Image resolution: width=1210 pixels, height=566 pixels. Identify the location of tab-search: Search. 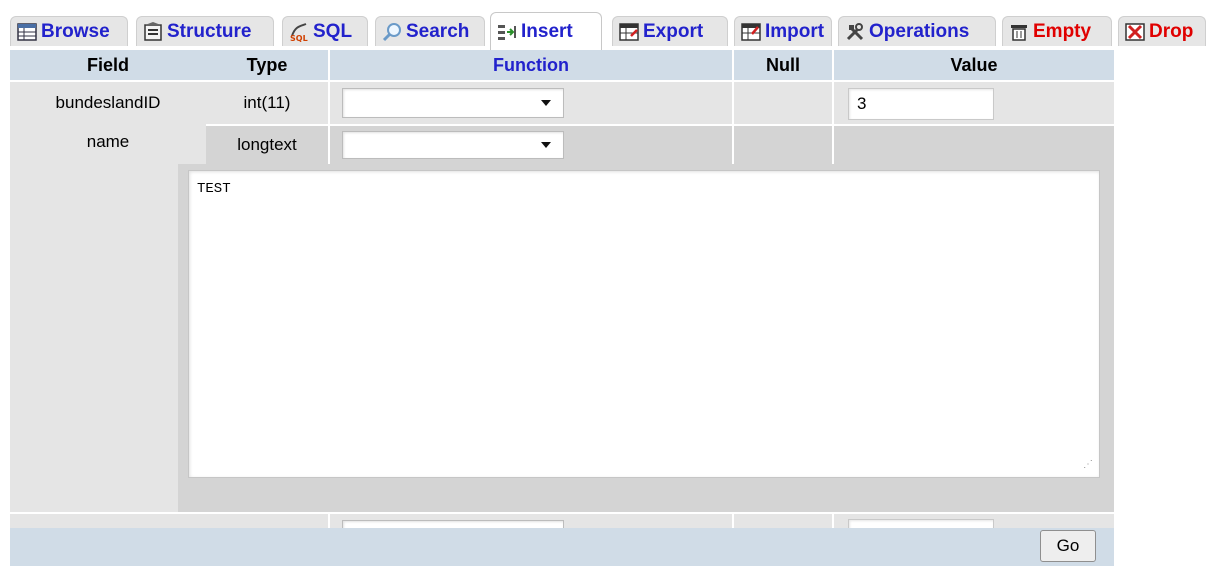
(430, 31).